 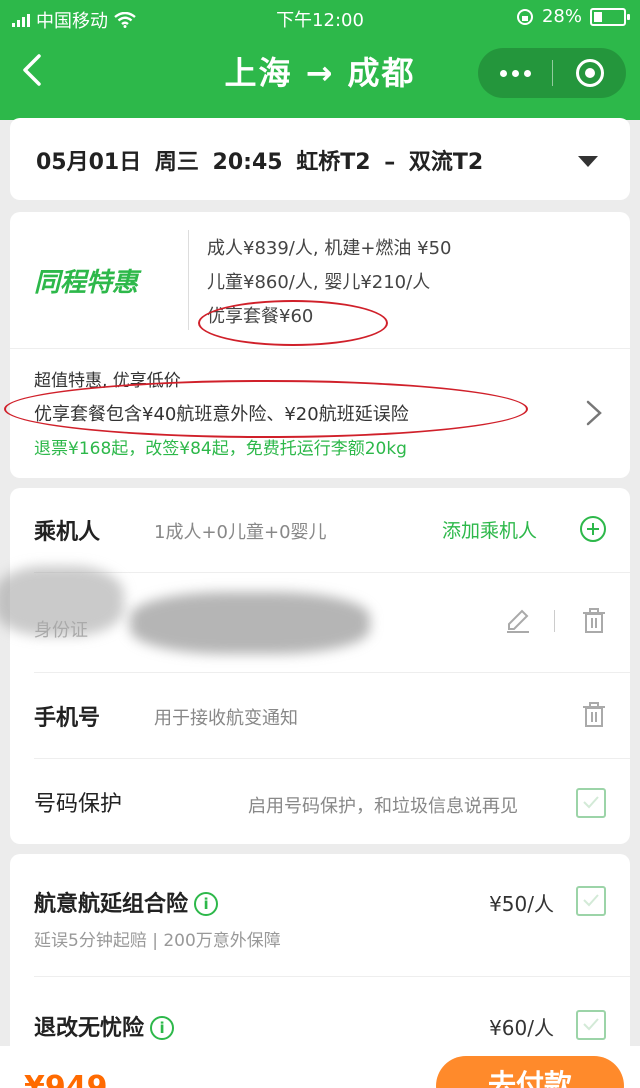 I want to click on insurance-name-text: 航意航延组合险, so click(x=111, y=904).